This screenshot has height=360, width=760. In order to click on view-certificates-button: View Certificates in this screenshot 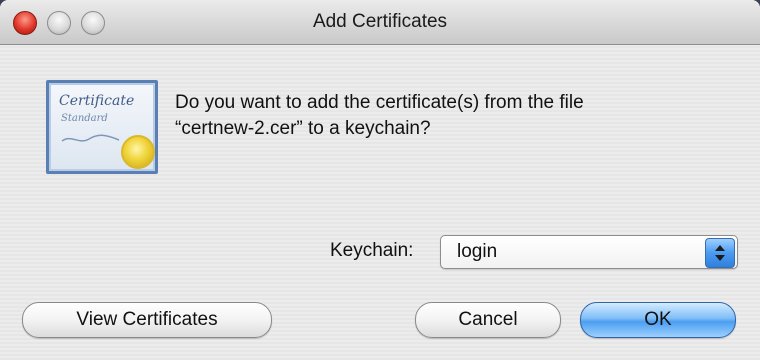, I will do `click(147, 320)`.